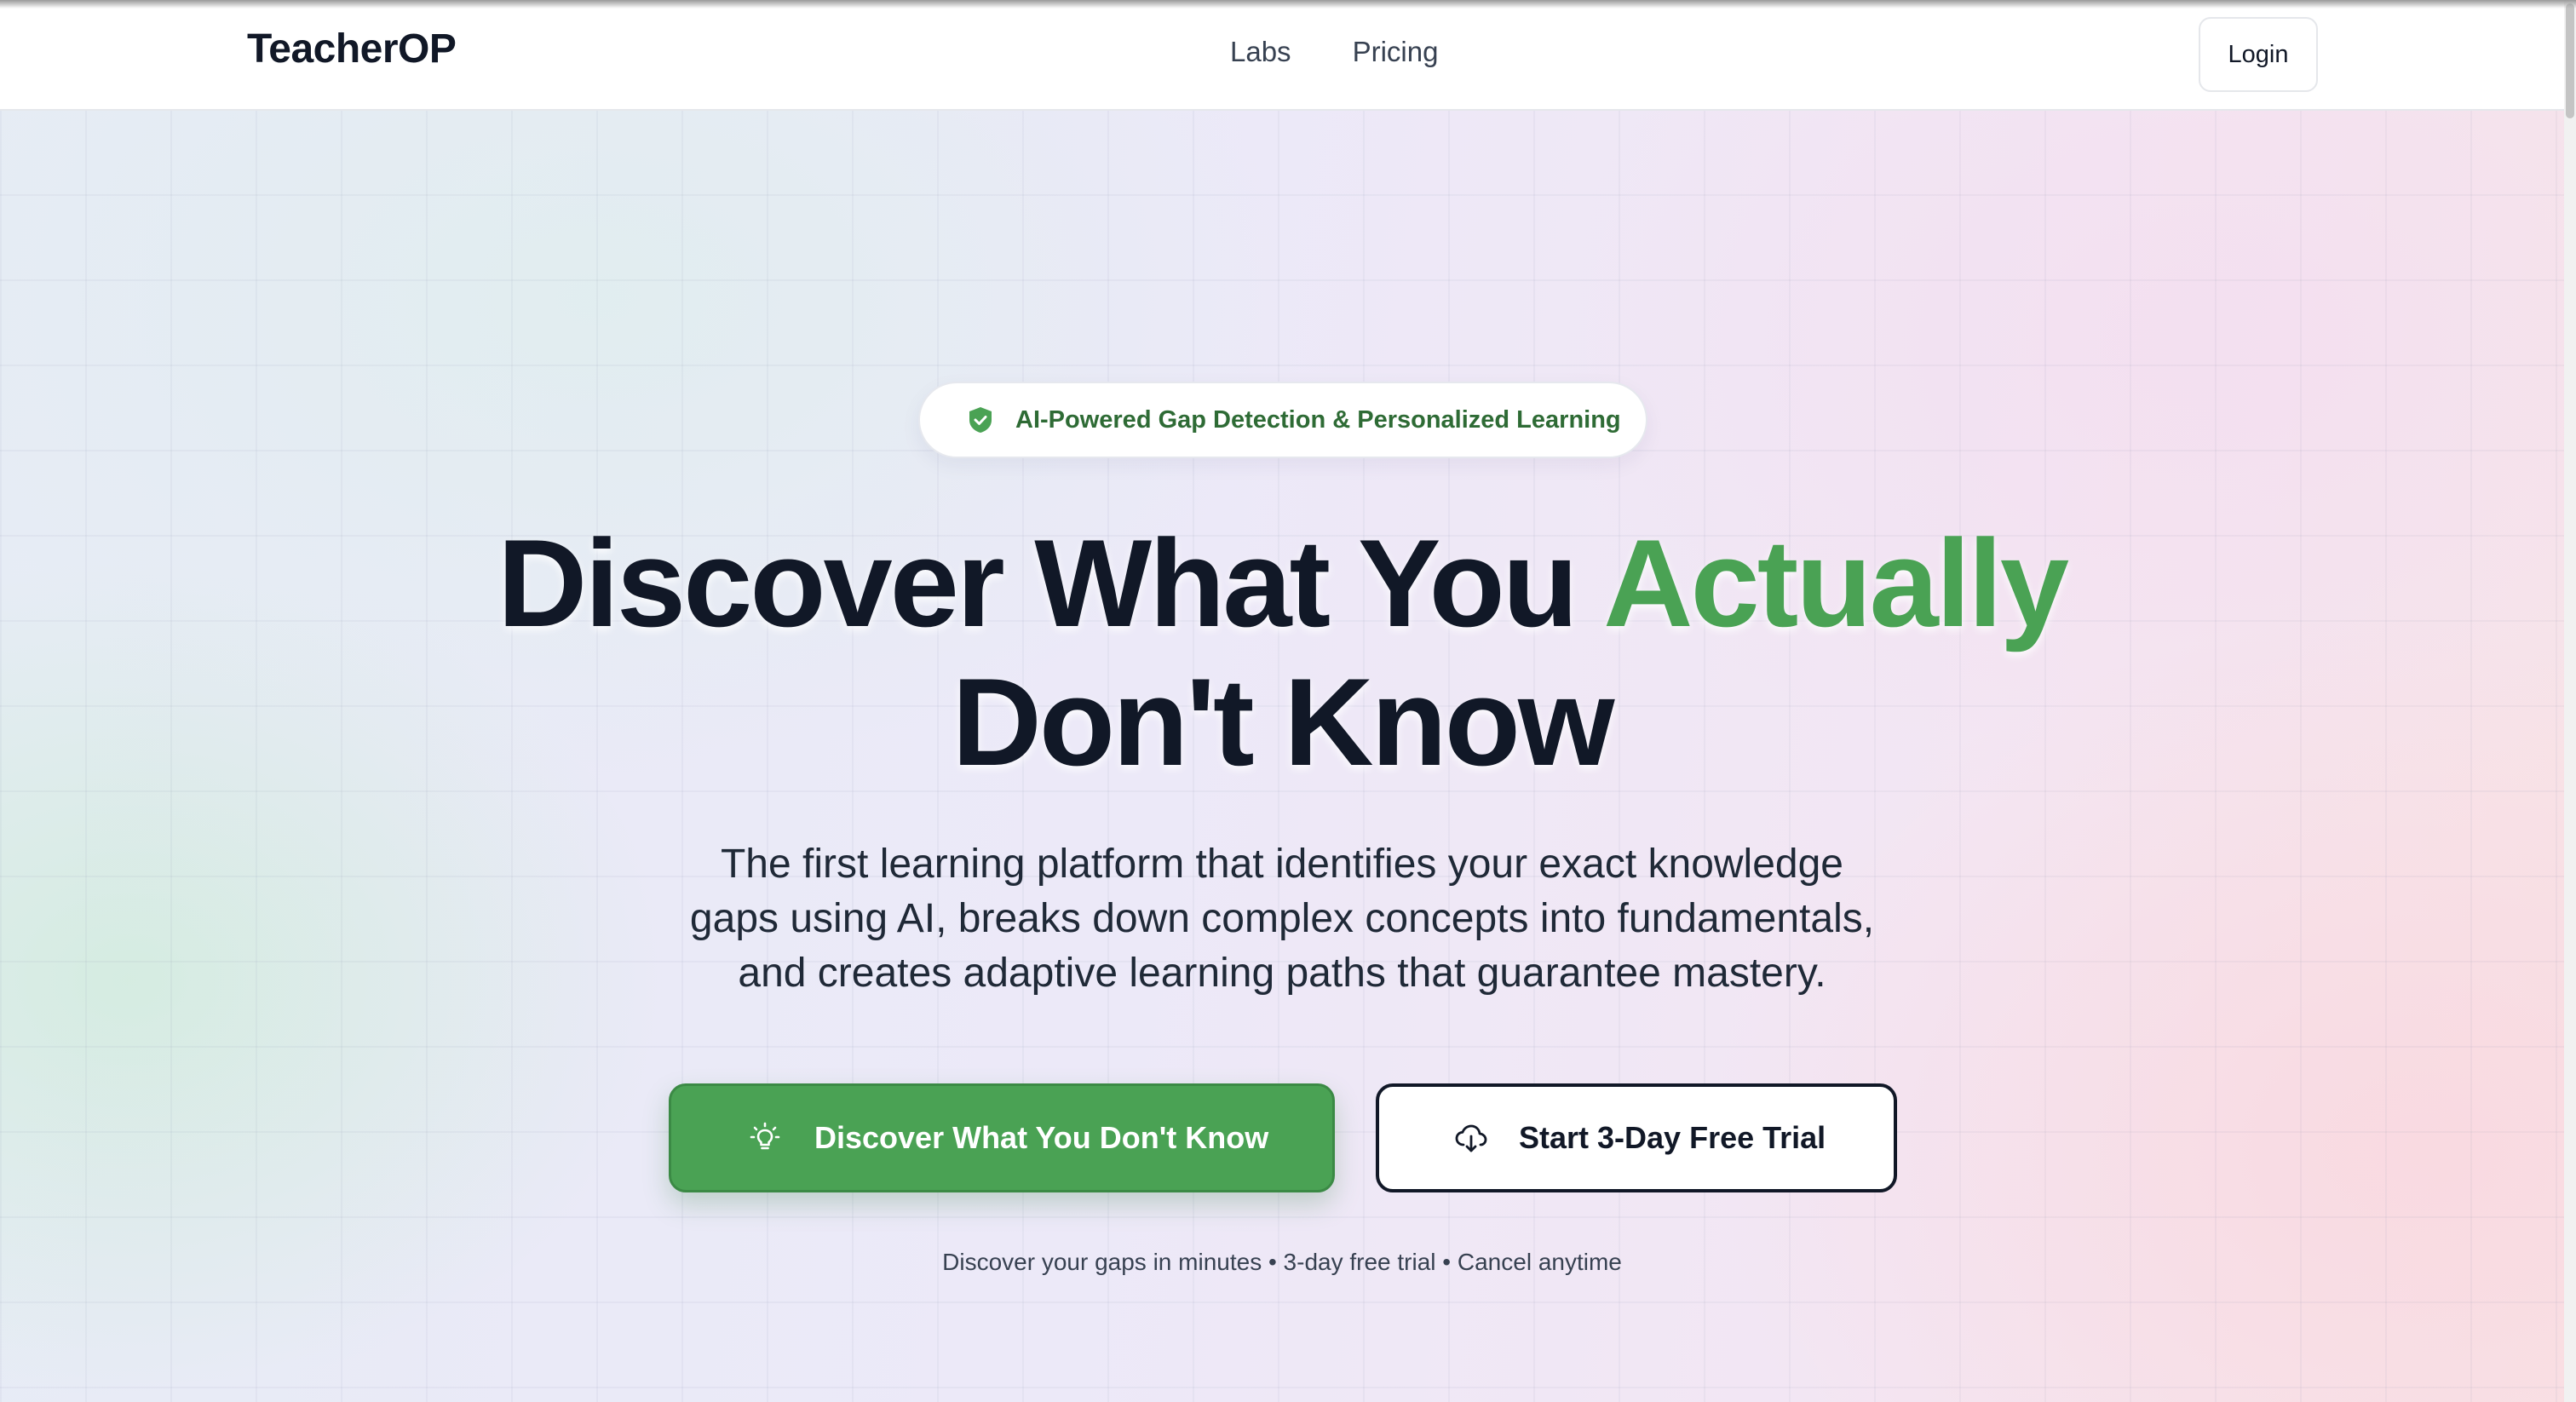 This screenshot has height=1402, width=2576. I want to click on start-free-trial-button: Start 3-Day Free Trial, so click(1636, 1137).